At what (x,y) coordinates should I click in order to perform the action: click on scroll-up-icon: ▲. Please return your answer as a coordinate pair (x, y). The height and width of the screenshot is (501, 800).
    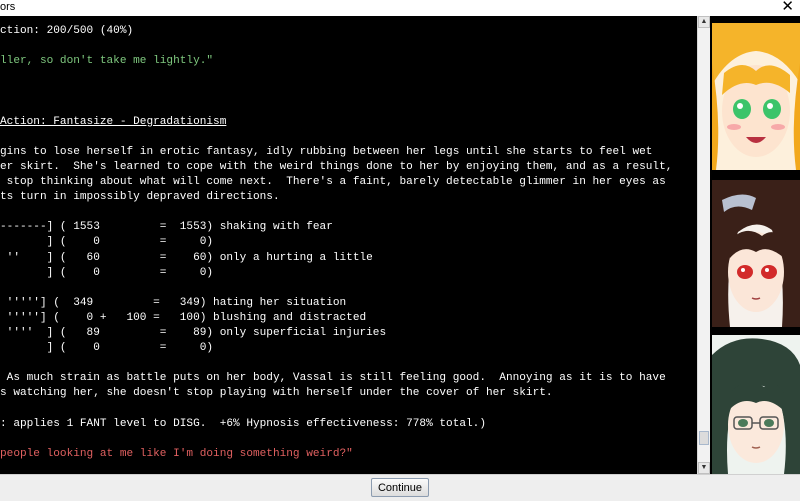
    Looking at the image, I should click on (704, 22).